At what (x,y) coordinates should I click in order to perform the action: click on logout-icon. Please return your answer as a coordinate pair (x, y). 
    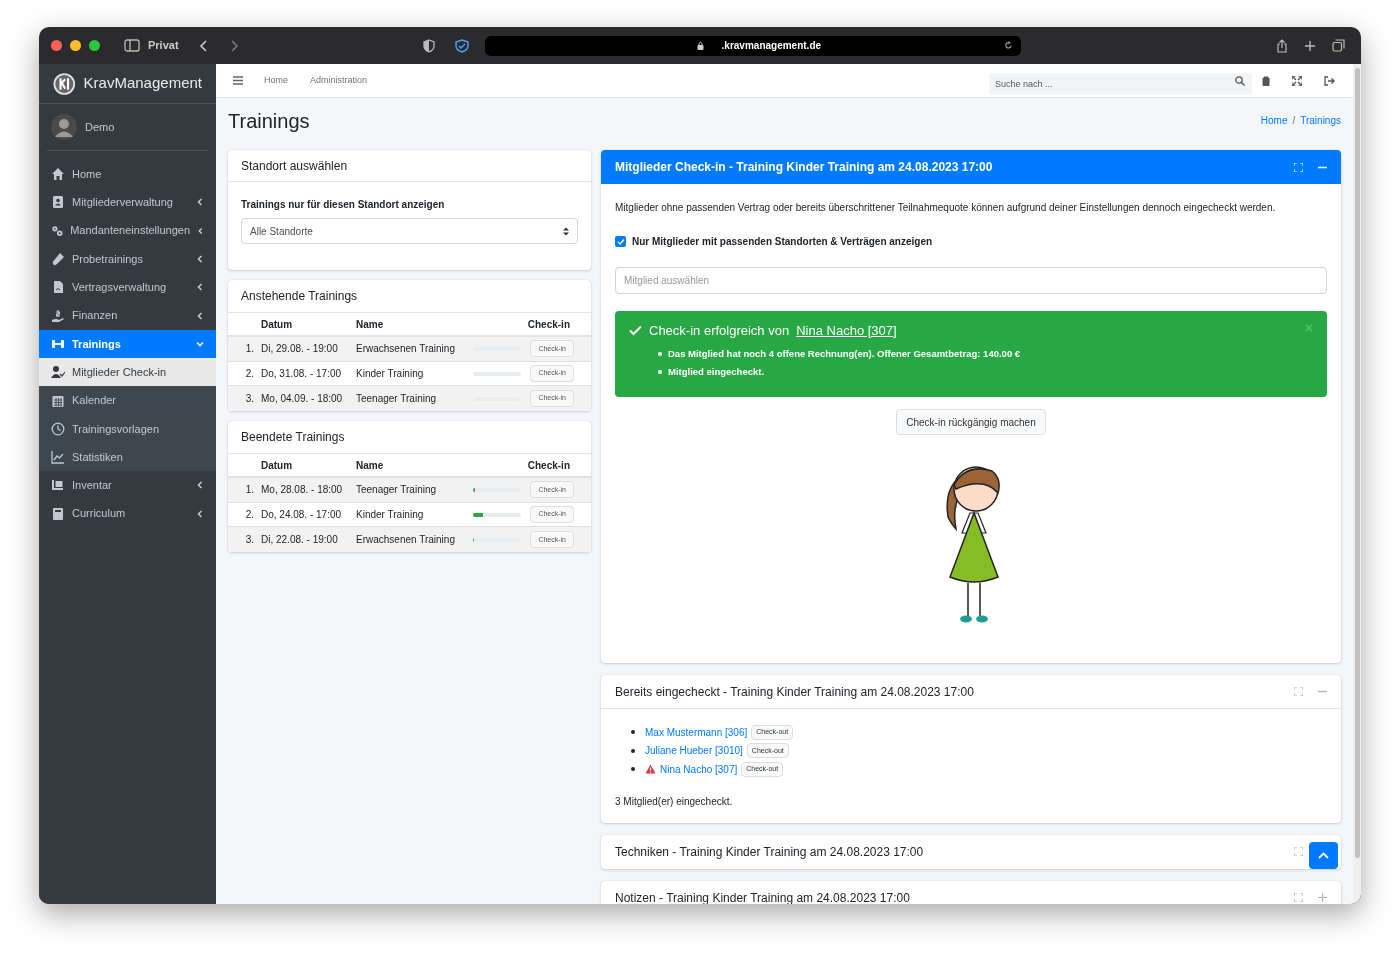
    Looking at the image, I should click on (1329, 80).